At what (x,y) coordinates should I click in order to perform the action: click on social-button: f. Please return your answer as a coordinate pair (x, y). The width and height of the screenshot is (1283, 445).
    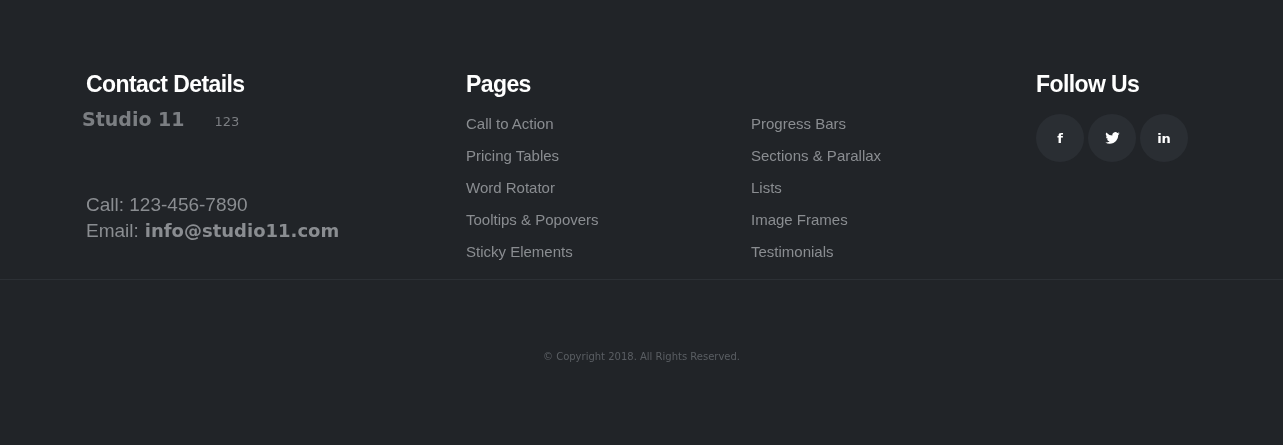
    Looking at the image, I should click on (1060, 138).